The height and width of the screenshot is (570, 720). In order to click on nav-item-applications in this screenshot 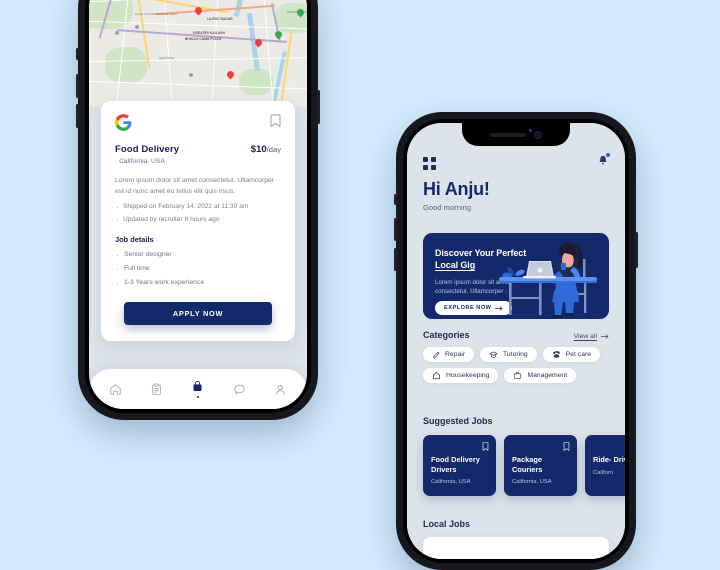, I will do `click(156, 389)`.